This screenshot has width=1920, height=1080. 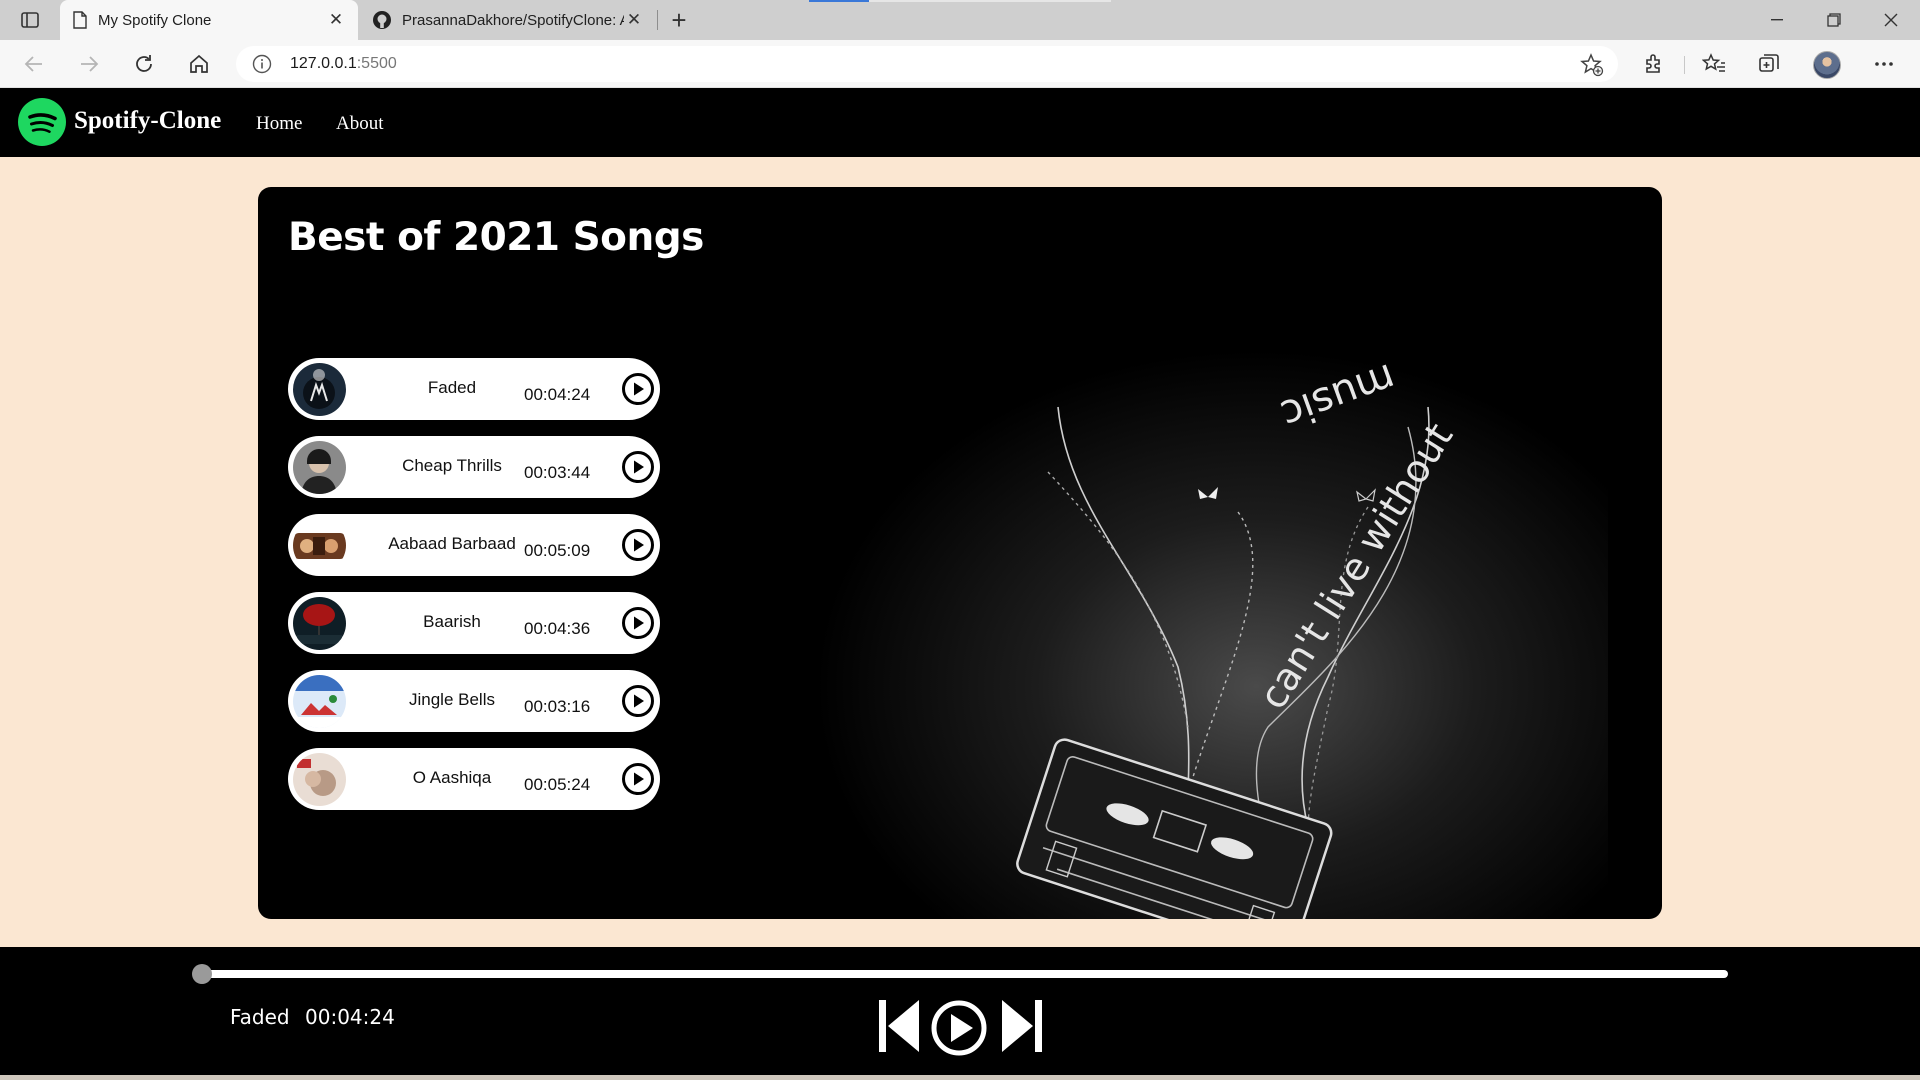 I want to click on song-duration: 00:03:44, so click(x=557, y=472).